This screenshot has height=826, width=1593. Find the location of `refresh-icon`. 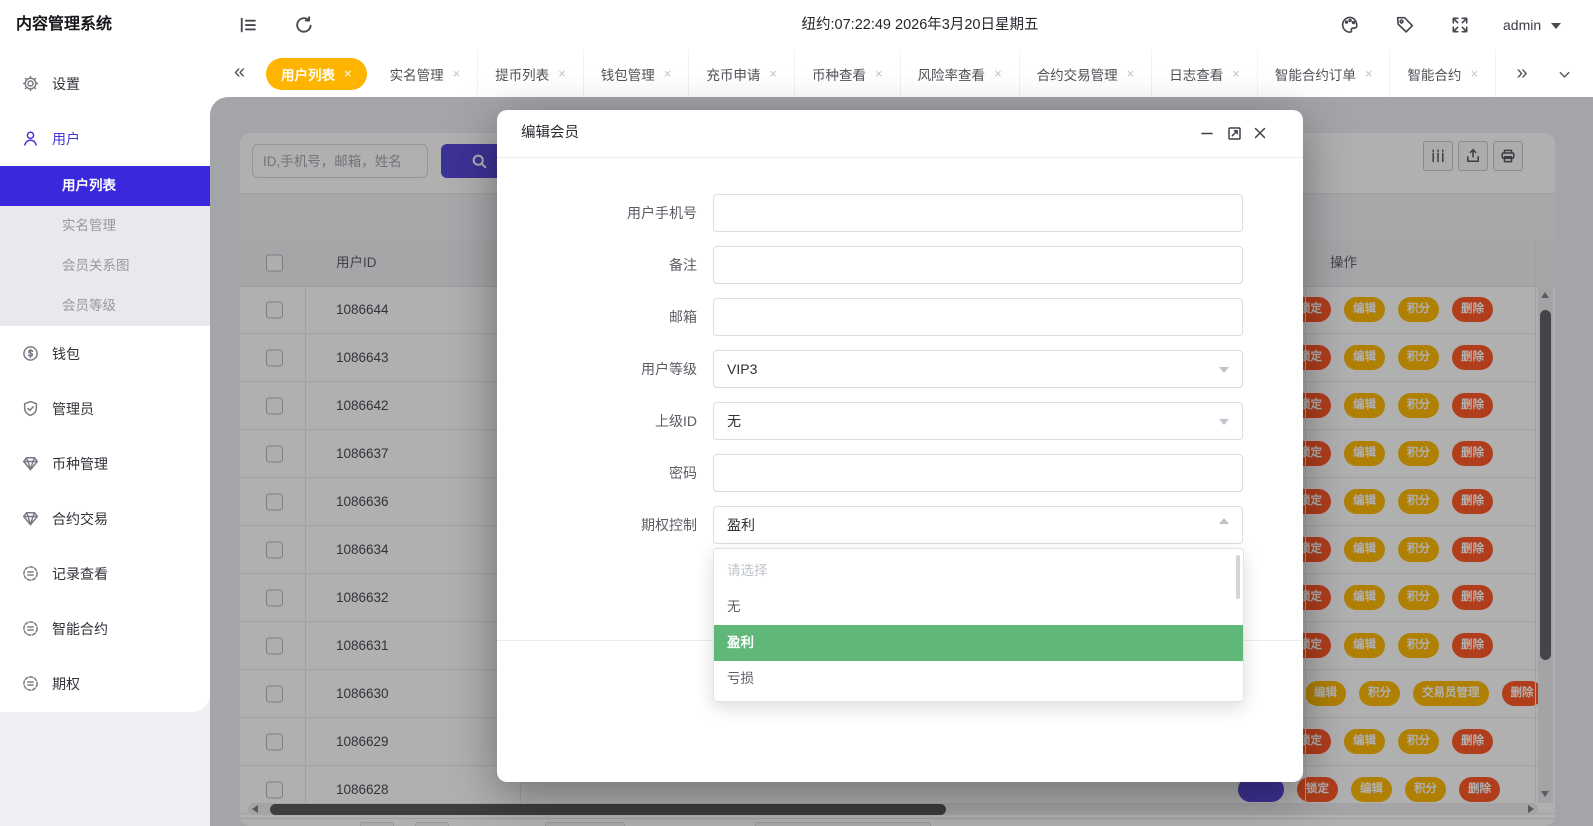

refresh-icon is located at coordinates (304, 25).